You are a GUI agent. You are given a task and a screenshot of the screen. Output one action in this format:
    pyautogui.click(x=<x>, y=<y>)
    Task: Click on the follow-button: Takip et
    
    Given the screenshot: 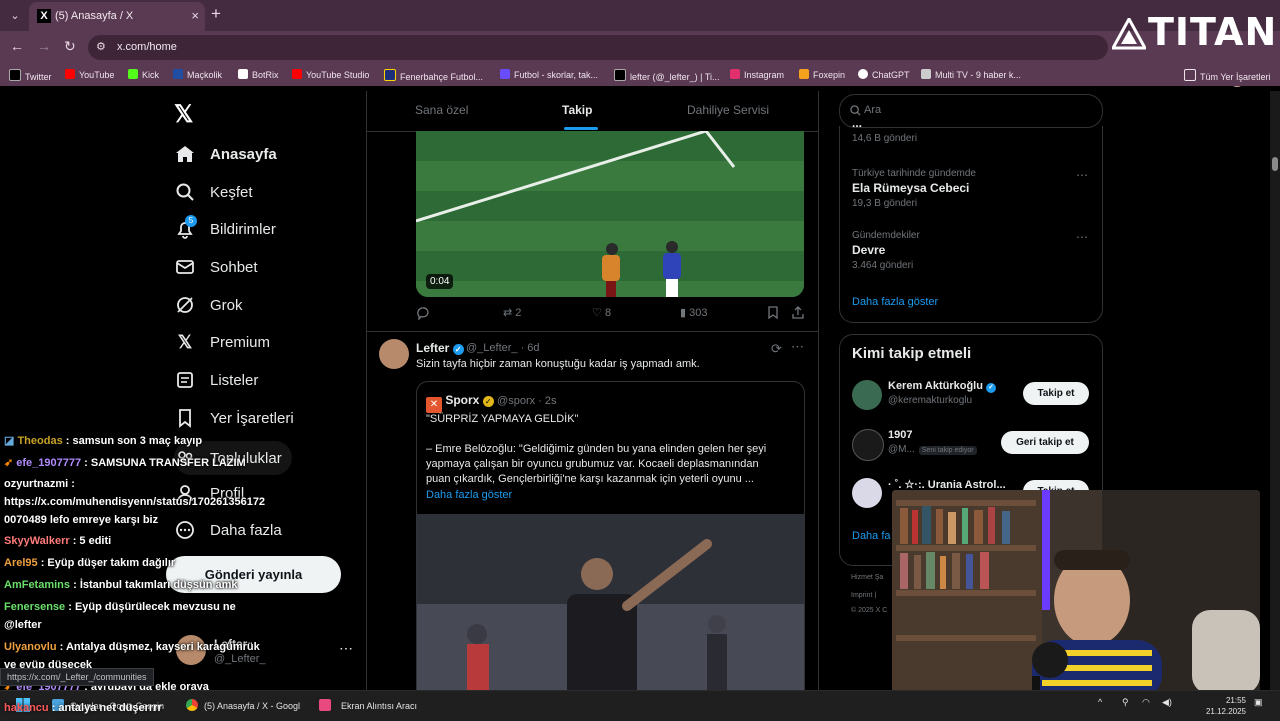 What is the action you would take?
    pyautogui.click(x=1056, y=393)
    